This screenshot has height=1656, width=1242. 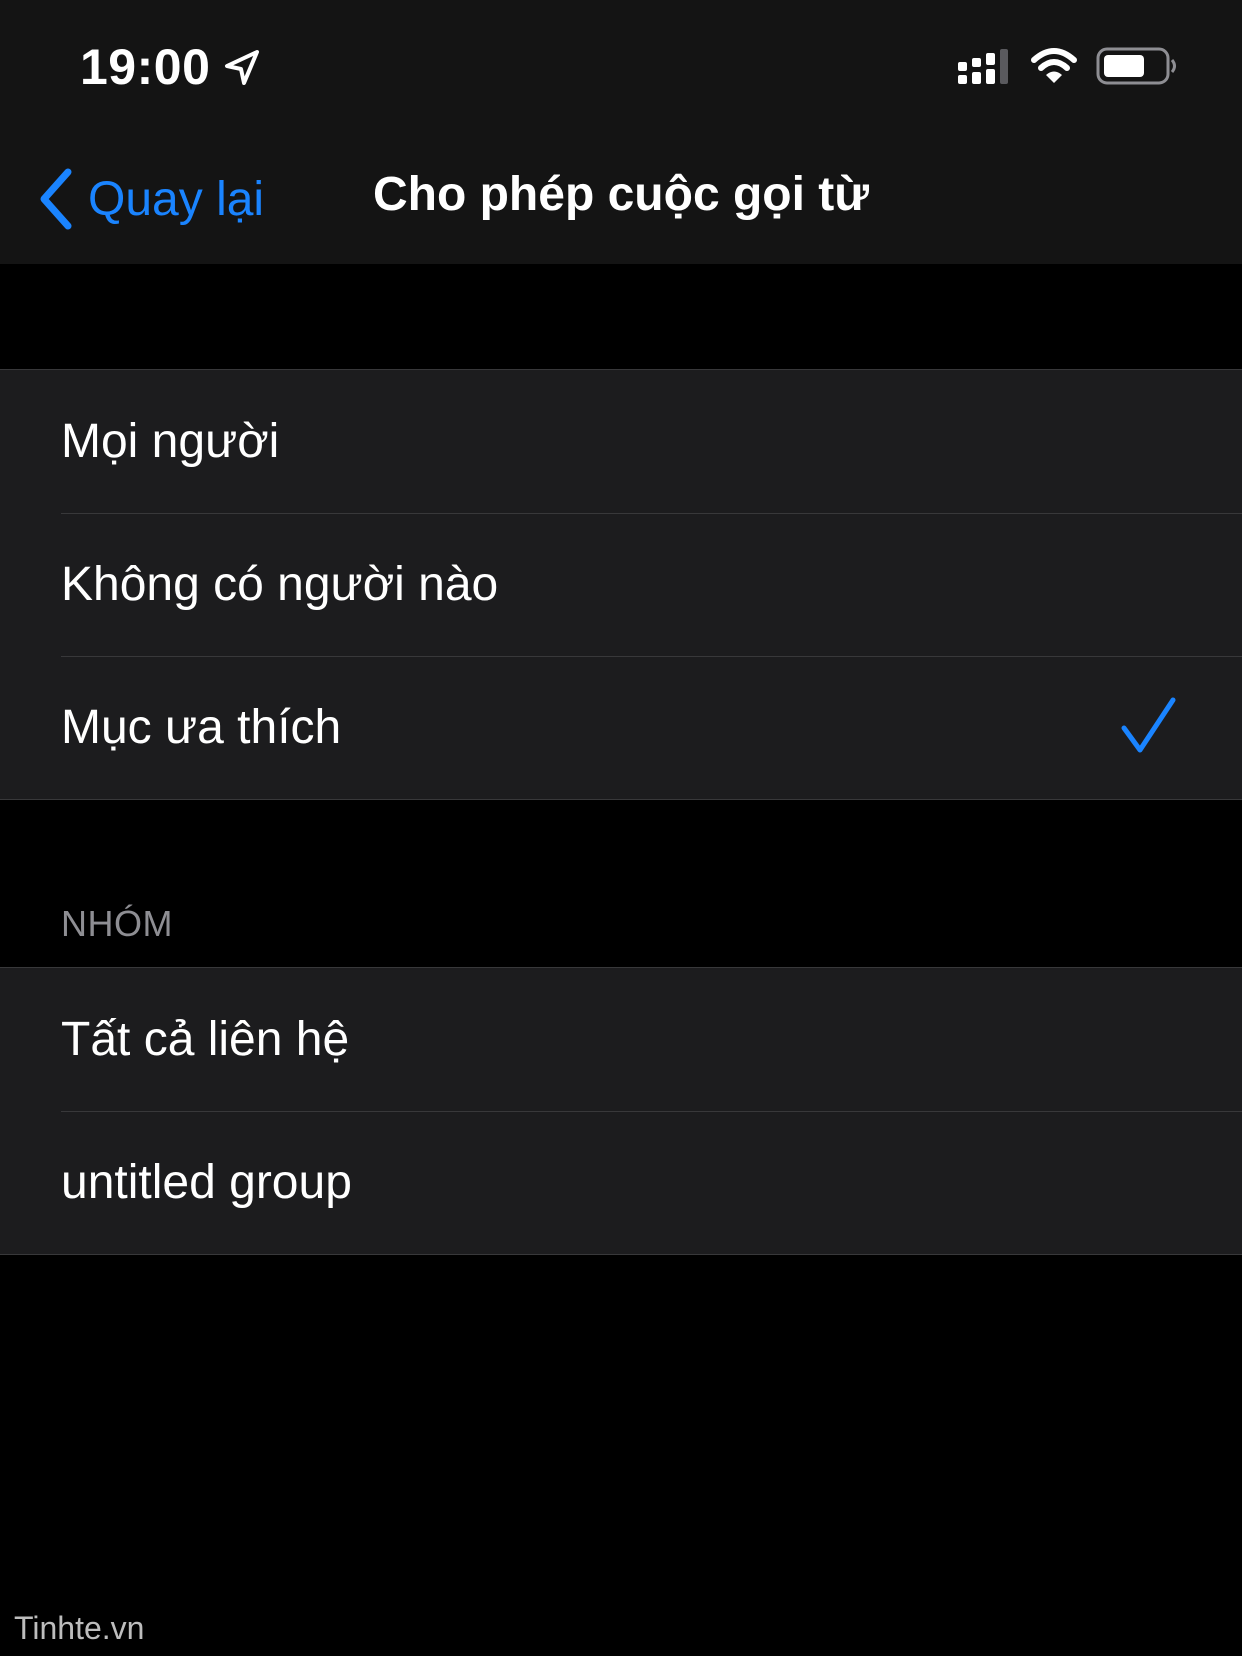 I want to click on section-header-groups: NHÓM, so click(x=117, y=923).